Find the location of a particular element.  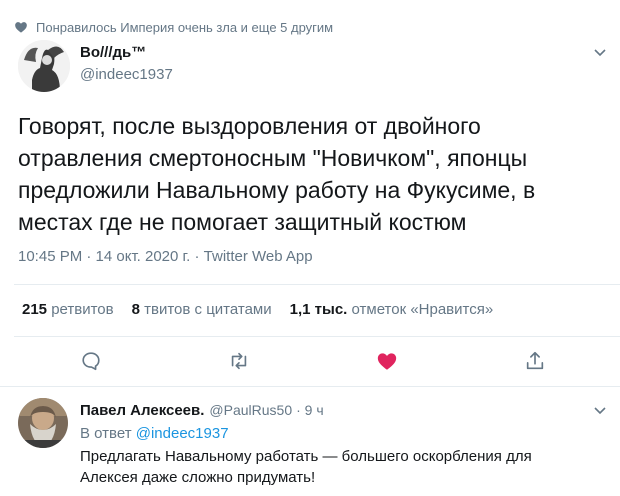

likes-count: 1,1 тыс. is located at coordinates (318, 309).